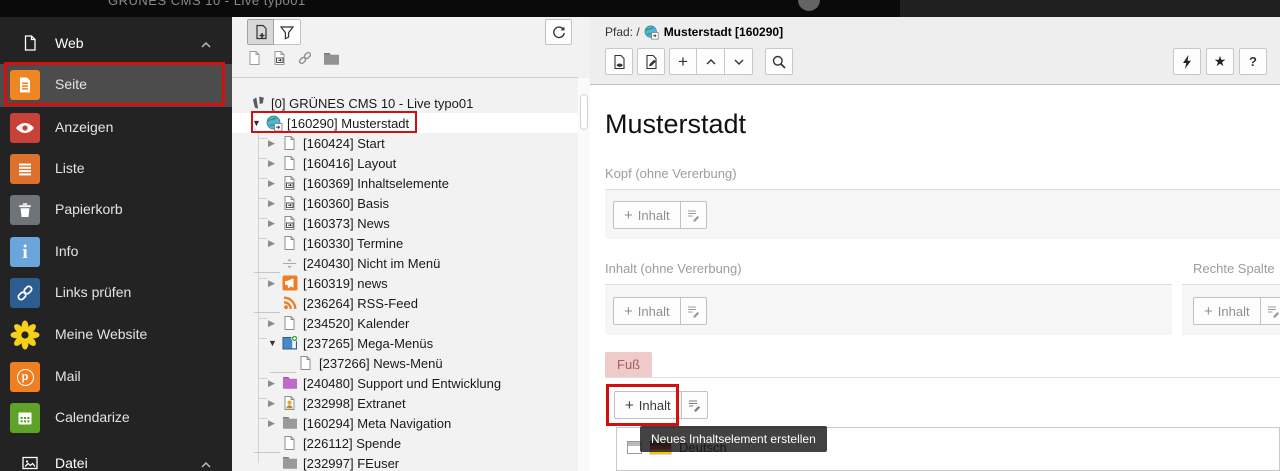 Image resolution: width=1280 pixels, height=471 pixels. What do you see at coordinates (619, 61) in the screenshot?
I see `view-page-icon` at bounding box center [619, 61].